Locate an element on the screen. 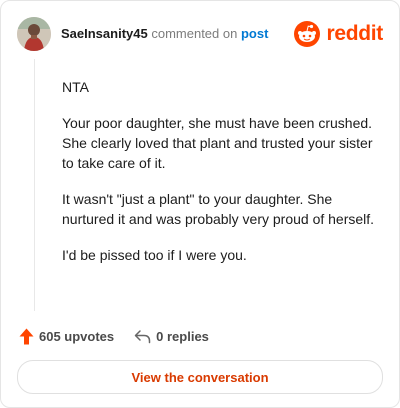  commented-on-text: commented on is located at coordinates (194, 33).